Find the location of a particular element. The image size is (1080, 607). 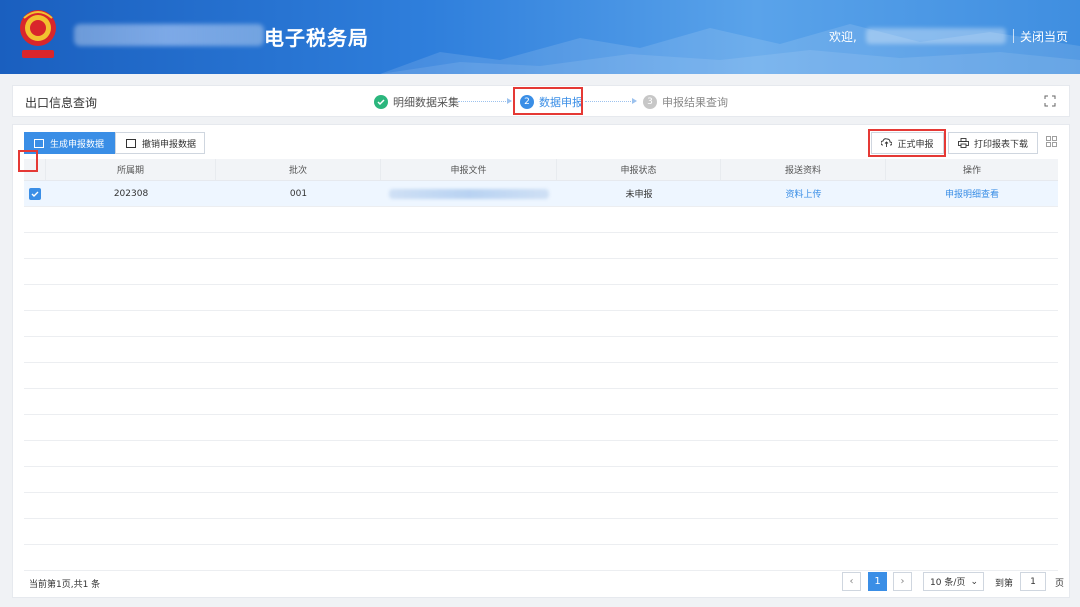

step-detail-collection: 明细数据采集 is located at coordinates (416, 102).